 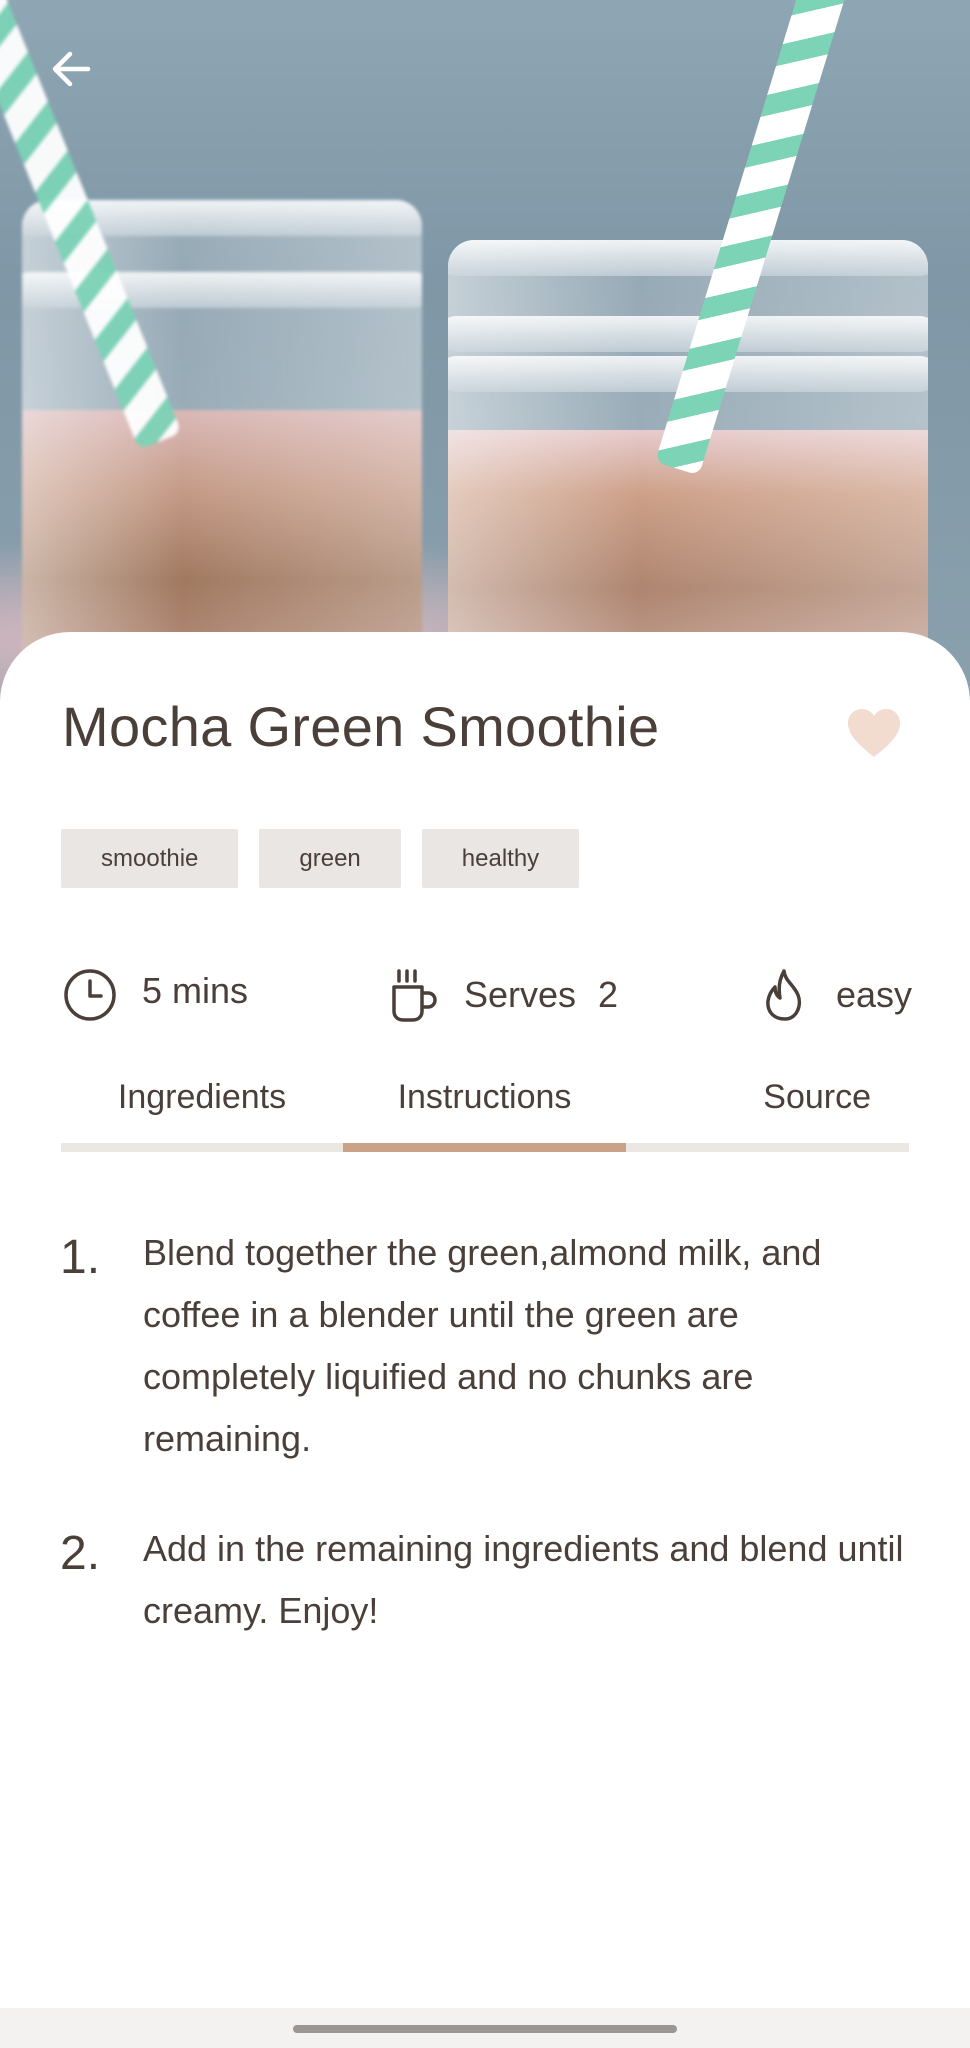 I want to click on servings-label: Serves, so click(x=520, y=994).